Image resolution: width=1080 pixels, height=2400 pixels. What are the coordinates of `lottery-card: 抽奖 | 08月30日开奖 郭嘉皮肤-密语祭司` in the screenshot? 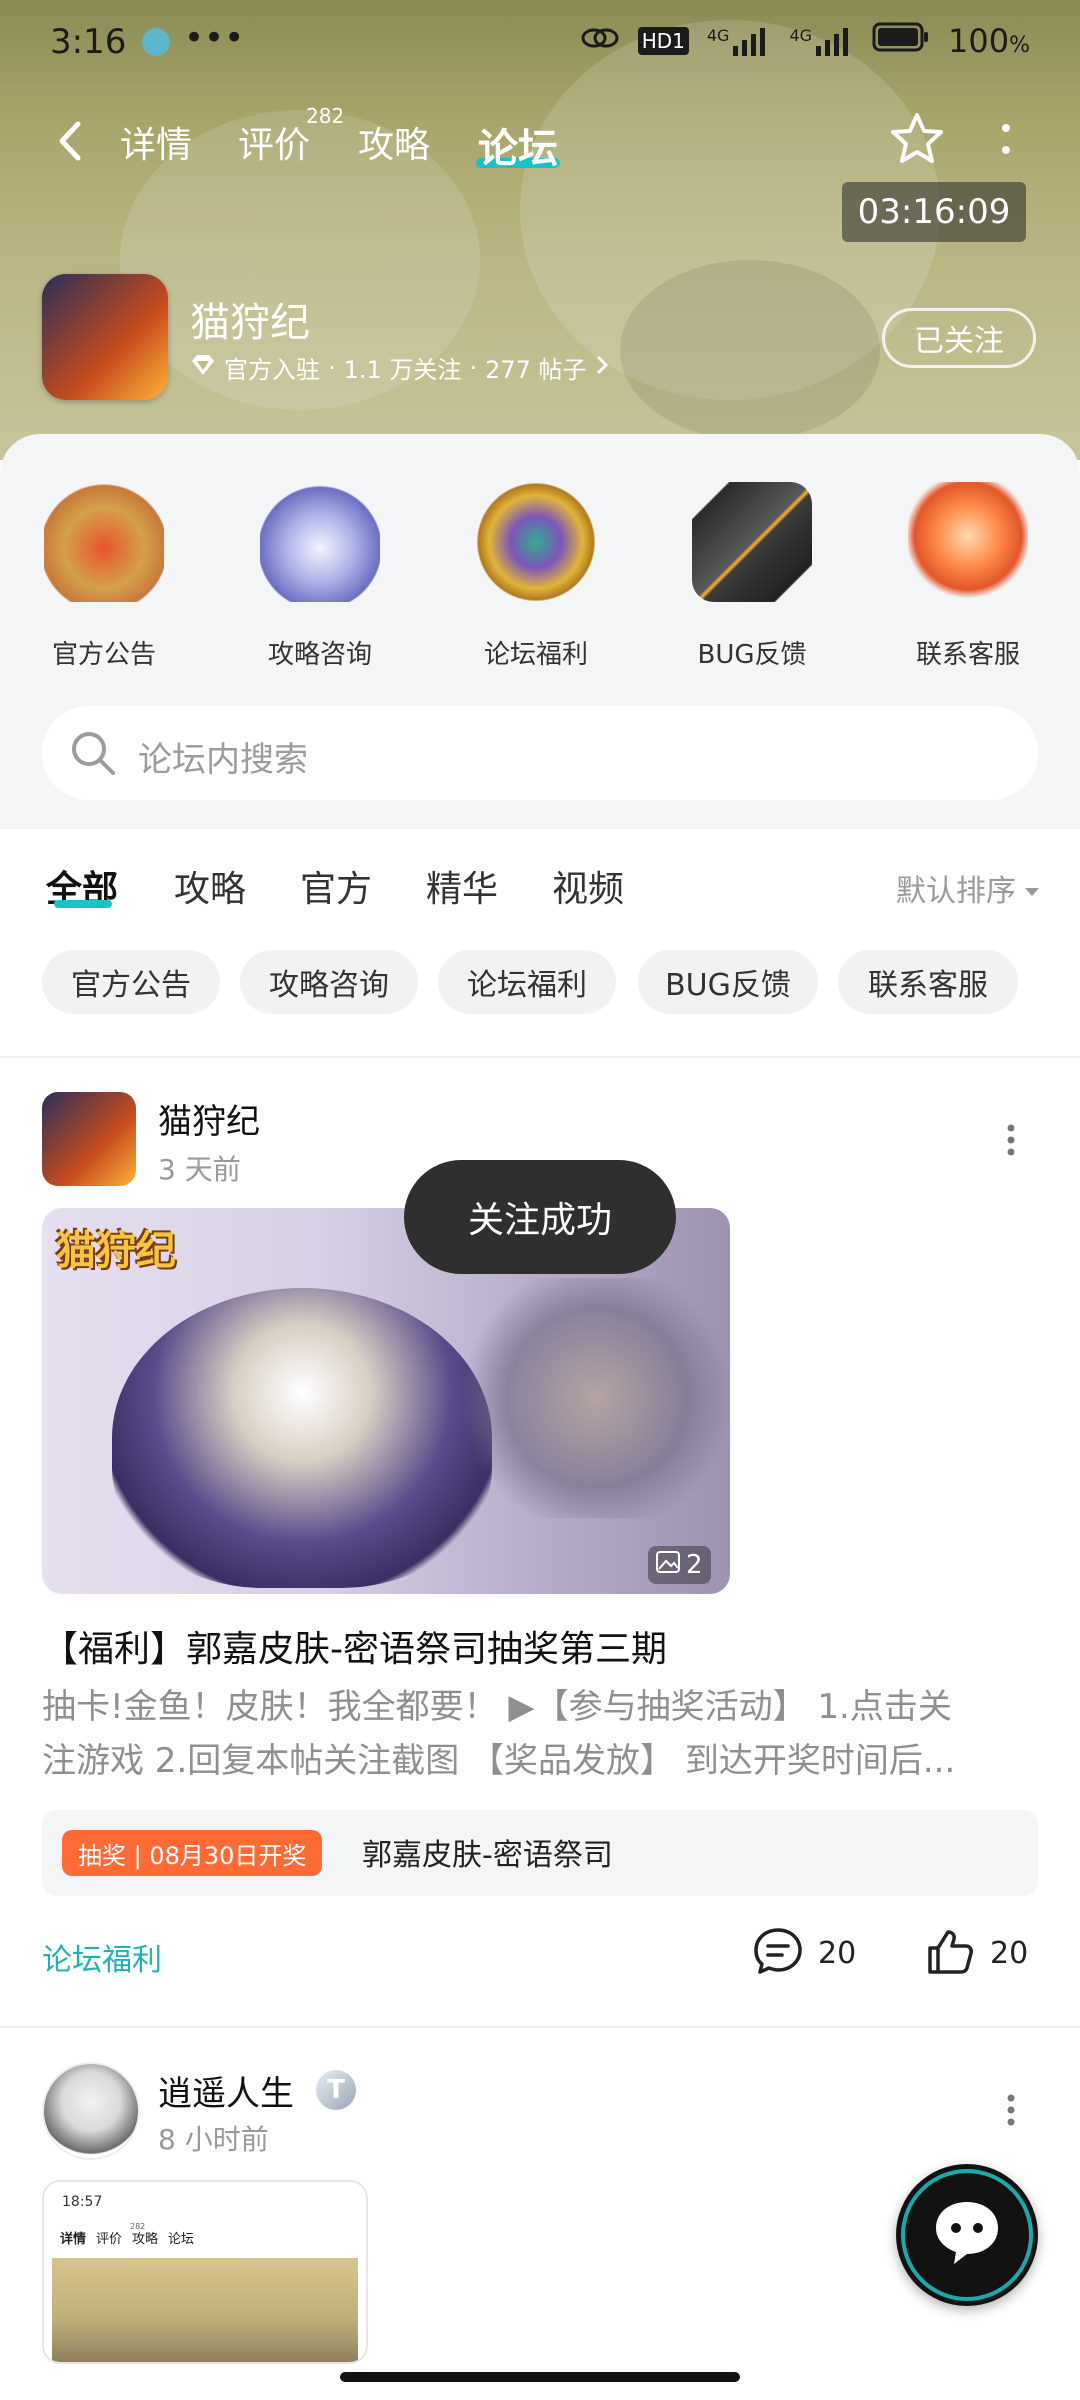 It's located at (540, 1853).